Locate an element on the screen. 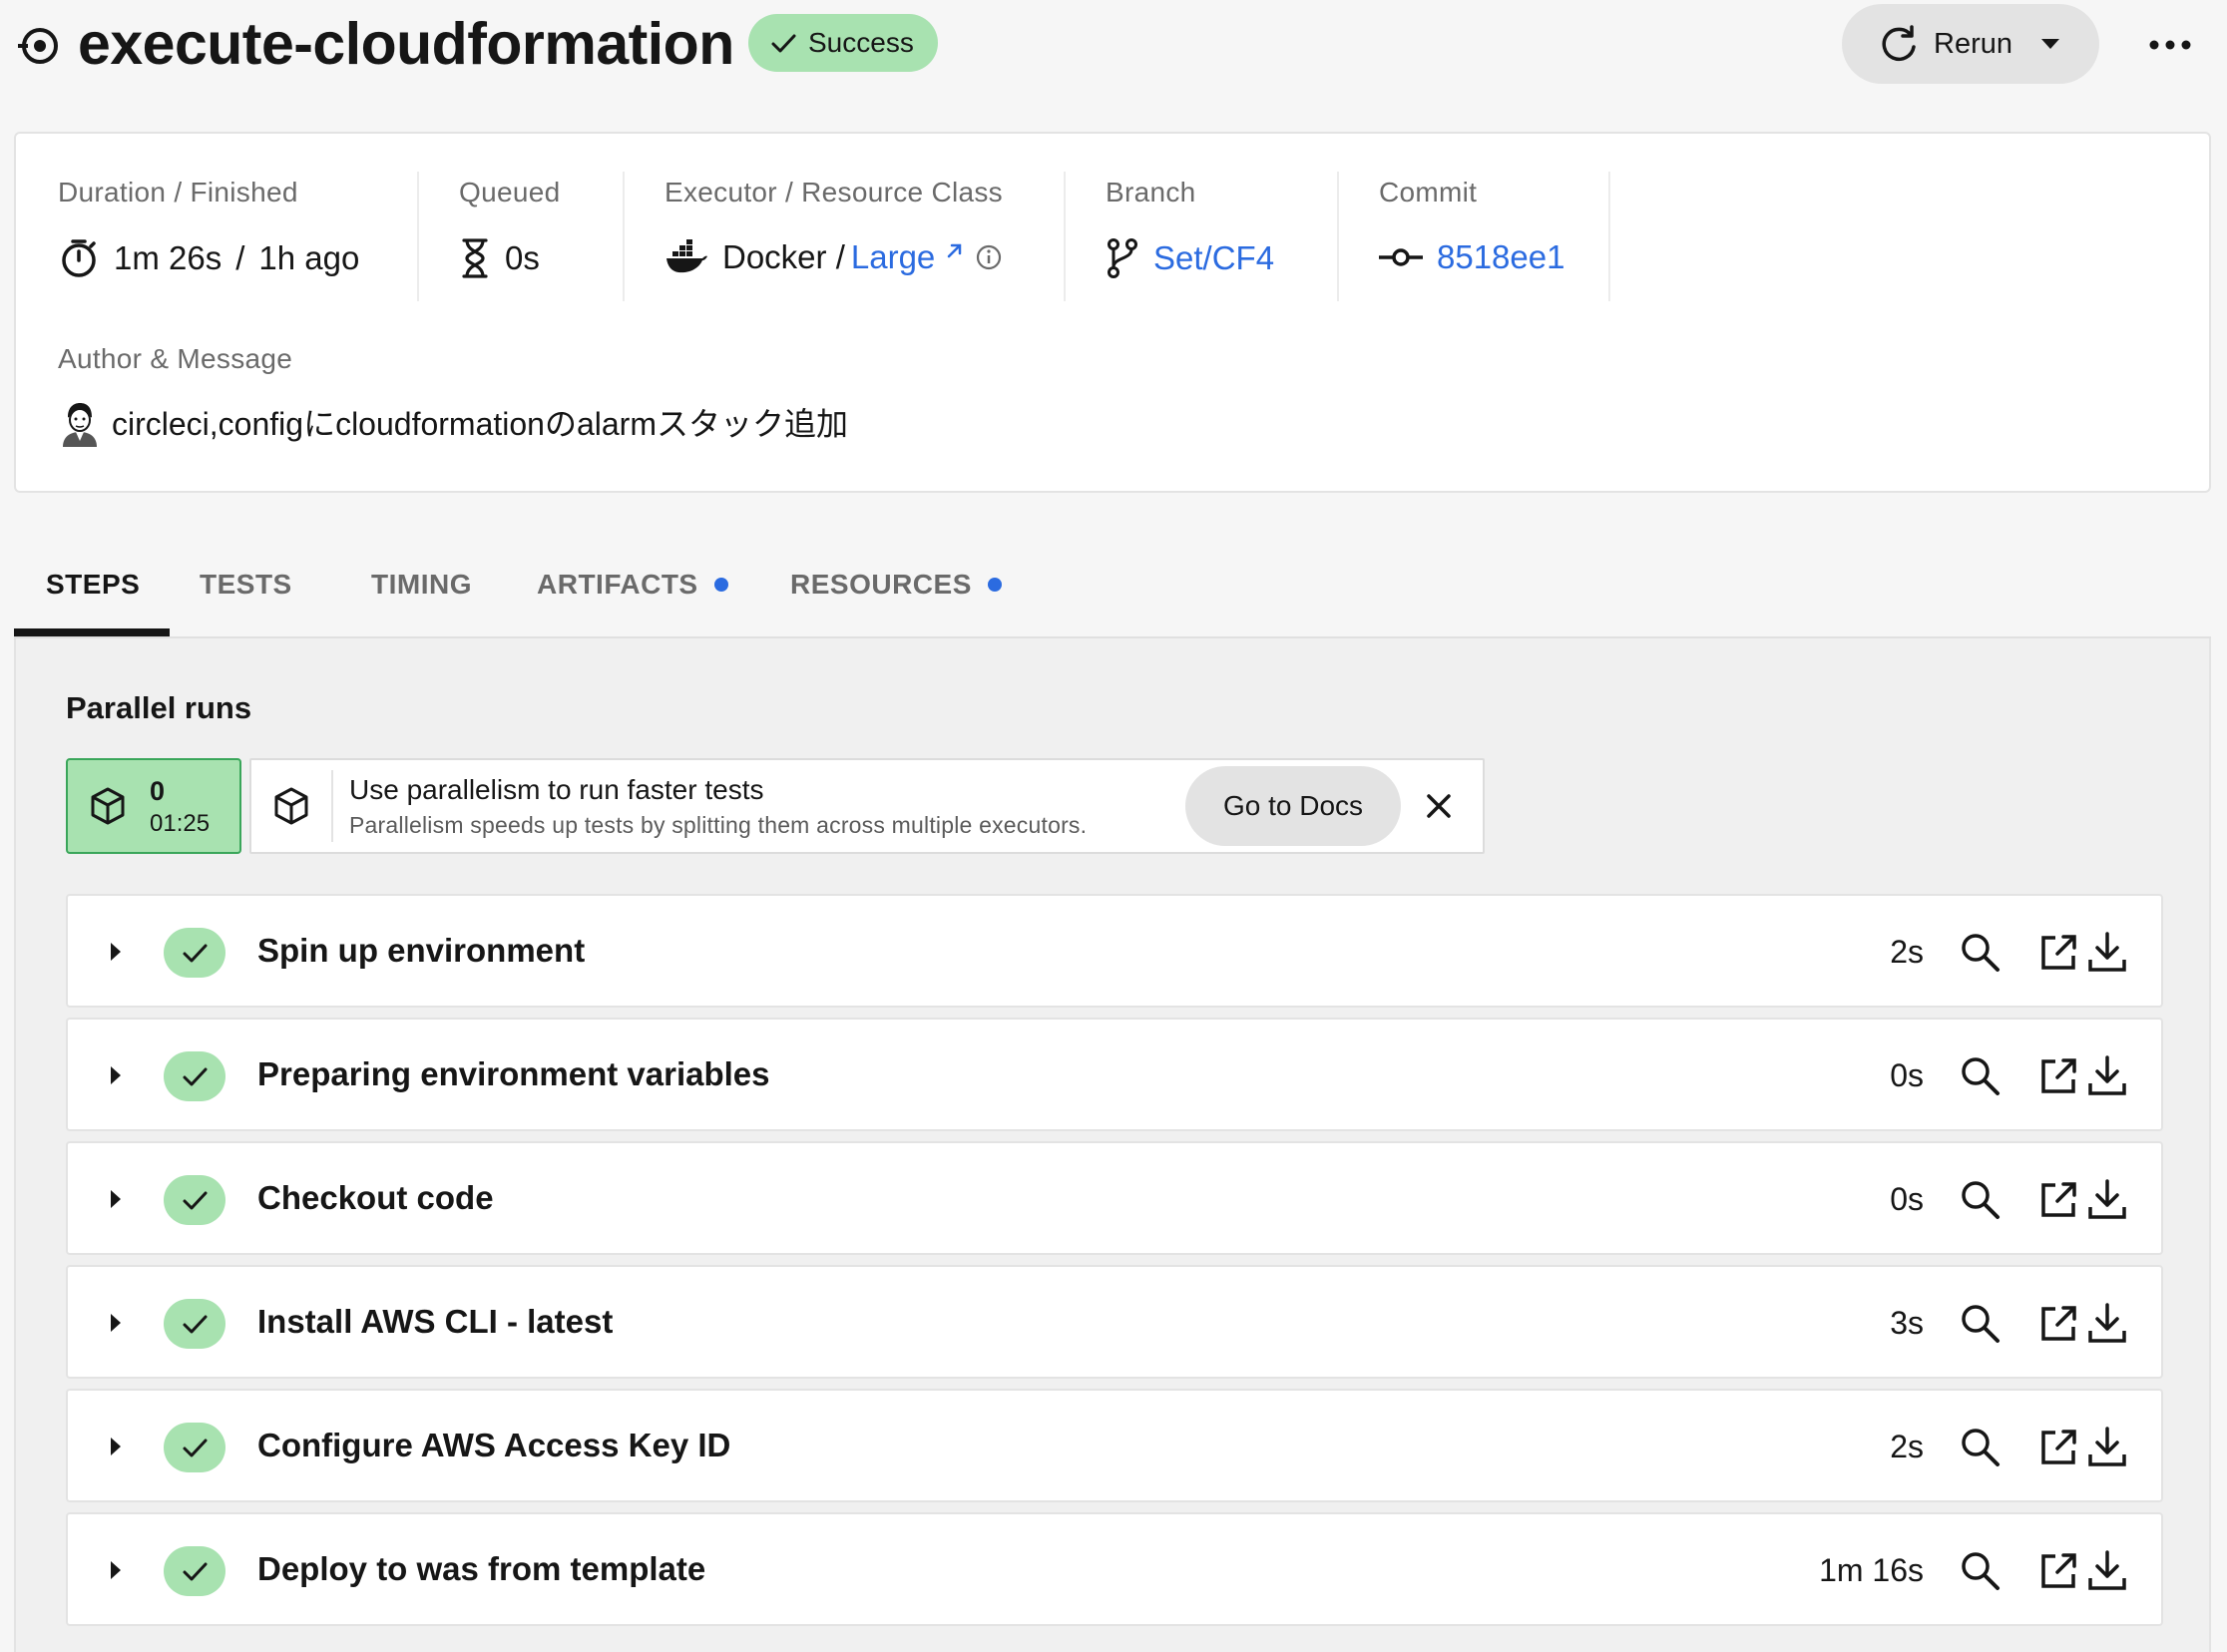  step-row: Spin up environment 2s is located at coordinates (1115, 951).